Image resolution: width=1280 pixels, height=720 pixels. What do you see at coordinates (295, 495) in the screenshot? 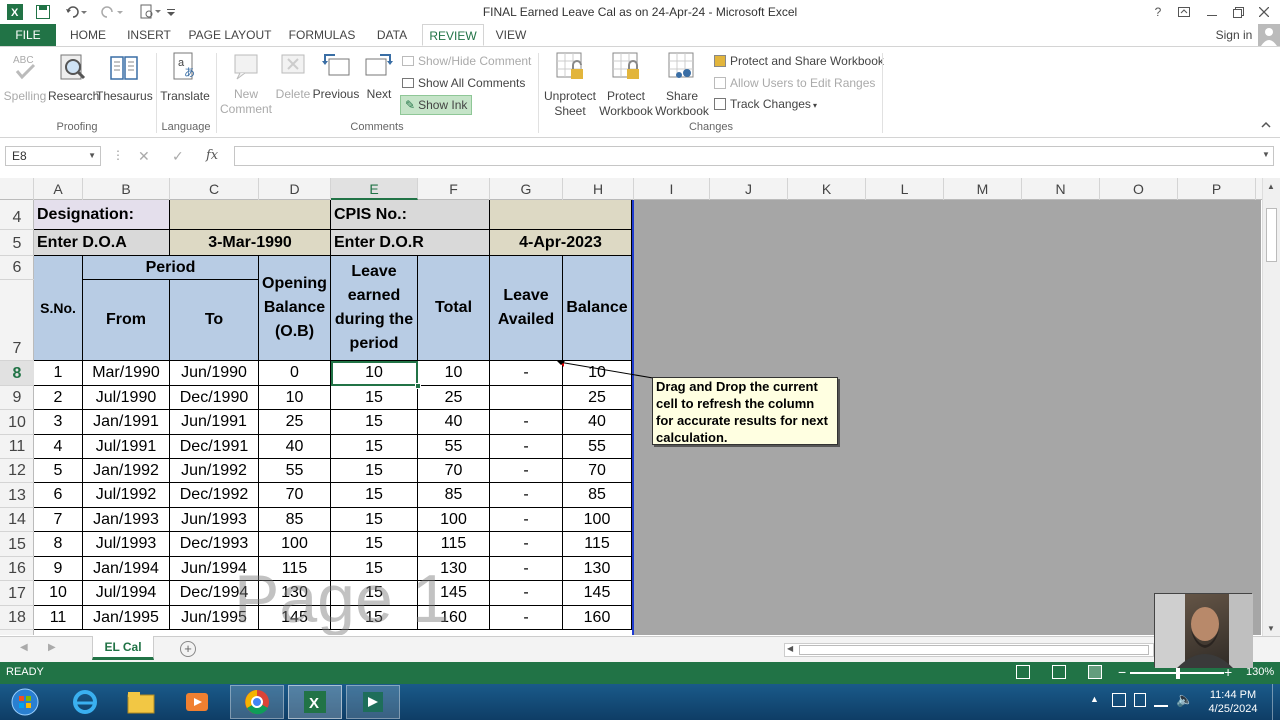
I see `opening-balance-cell: 70` at bounding box center [295, 495].